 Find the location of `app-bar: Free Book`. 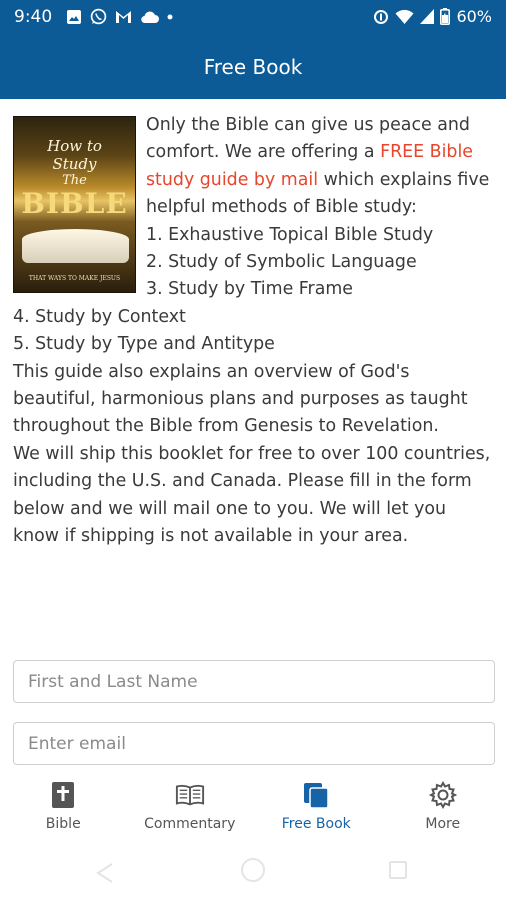

app-bar: Free Book is located at coordinates (253, 66).